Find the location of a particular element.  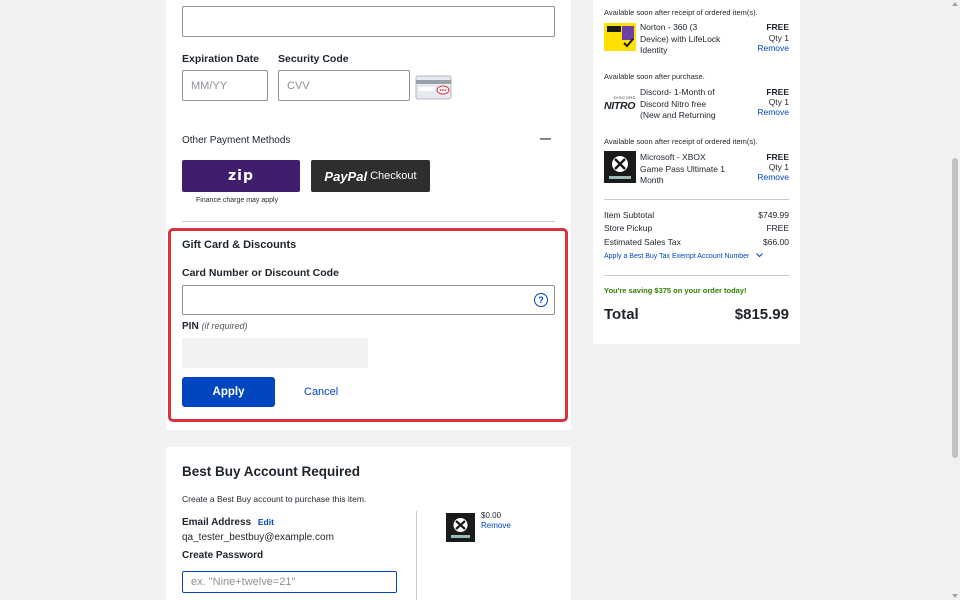

apply-label: Apply is located at coordinates (228, 392).